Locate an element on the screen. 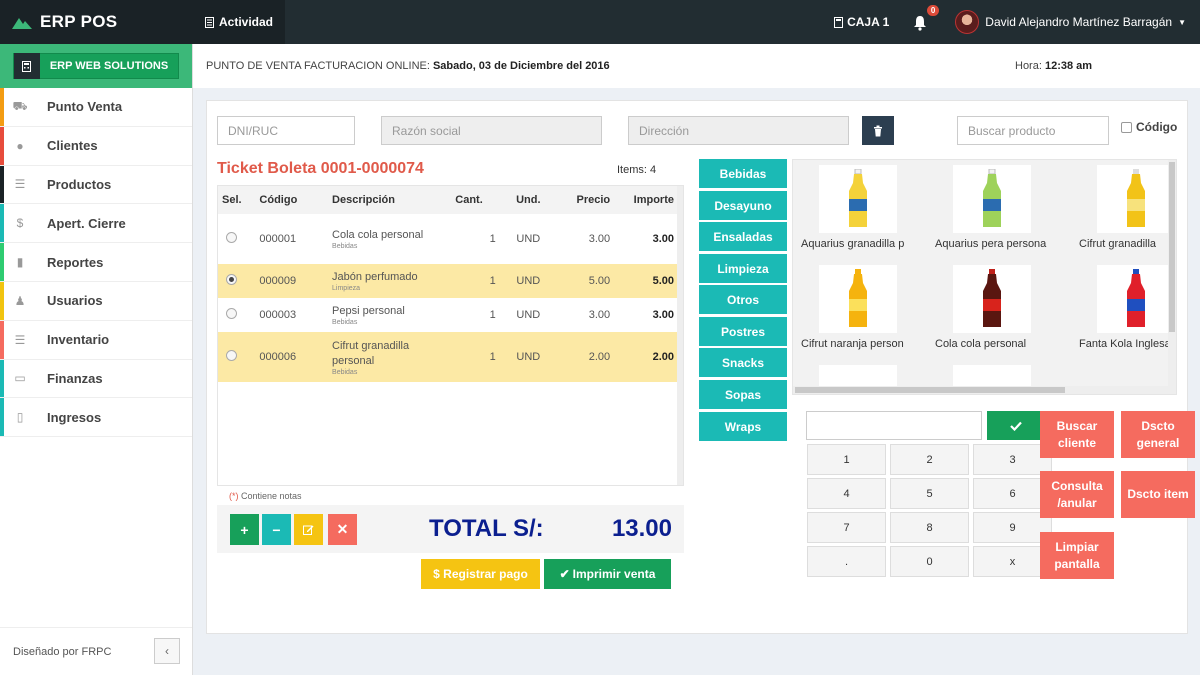 This screenshot has width=1200, height=675. category-bebidas: Bebidas is located at coordinates (743, 173).